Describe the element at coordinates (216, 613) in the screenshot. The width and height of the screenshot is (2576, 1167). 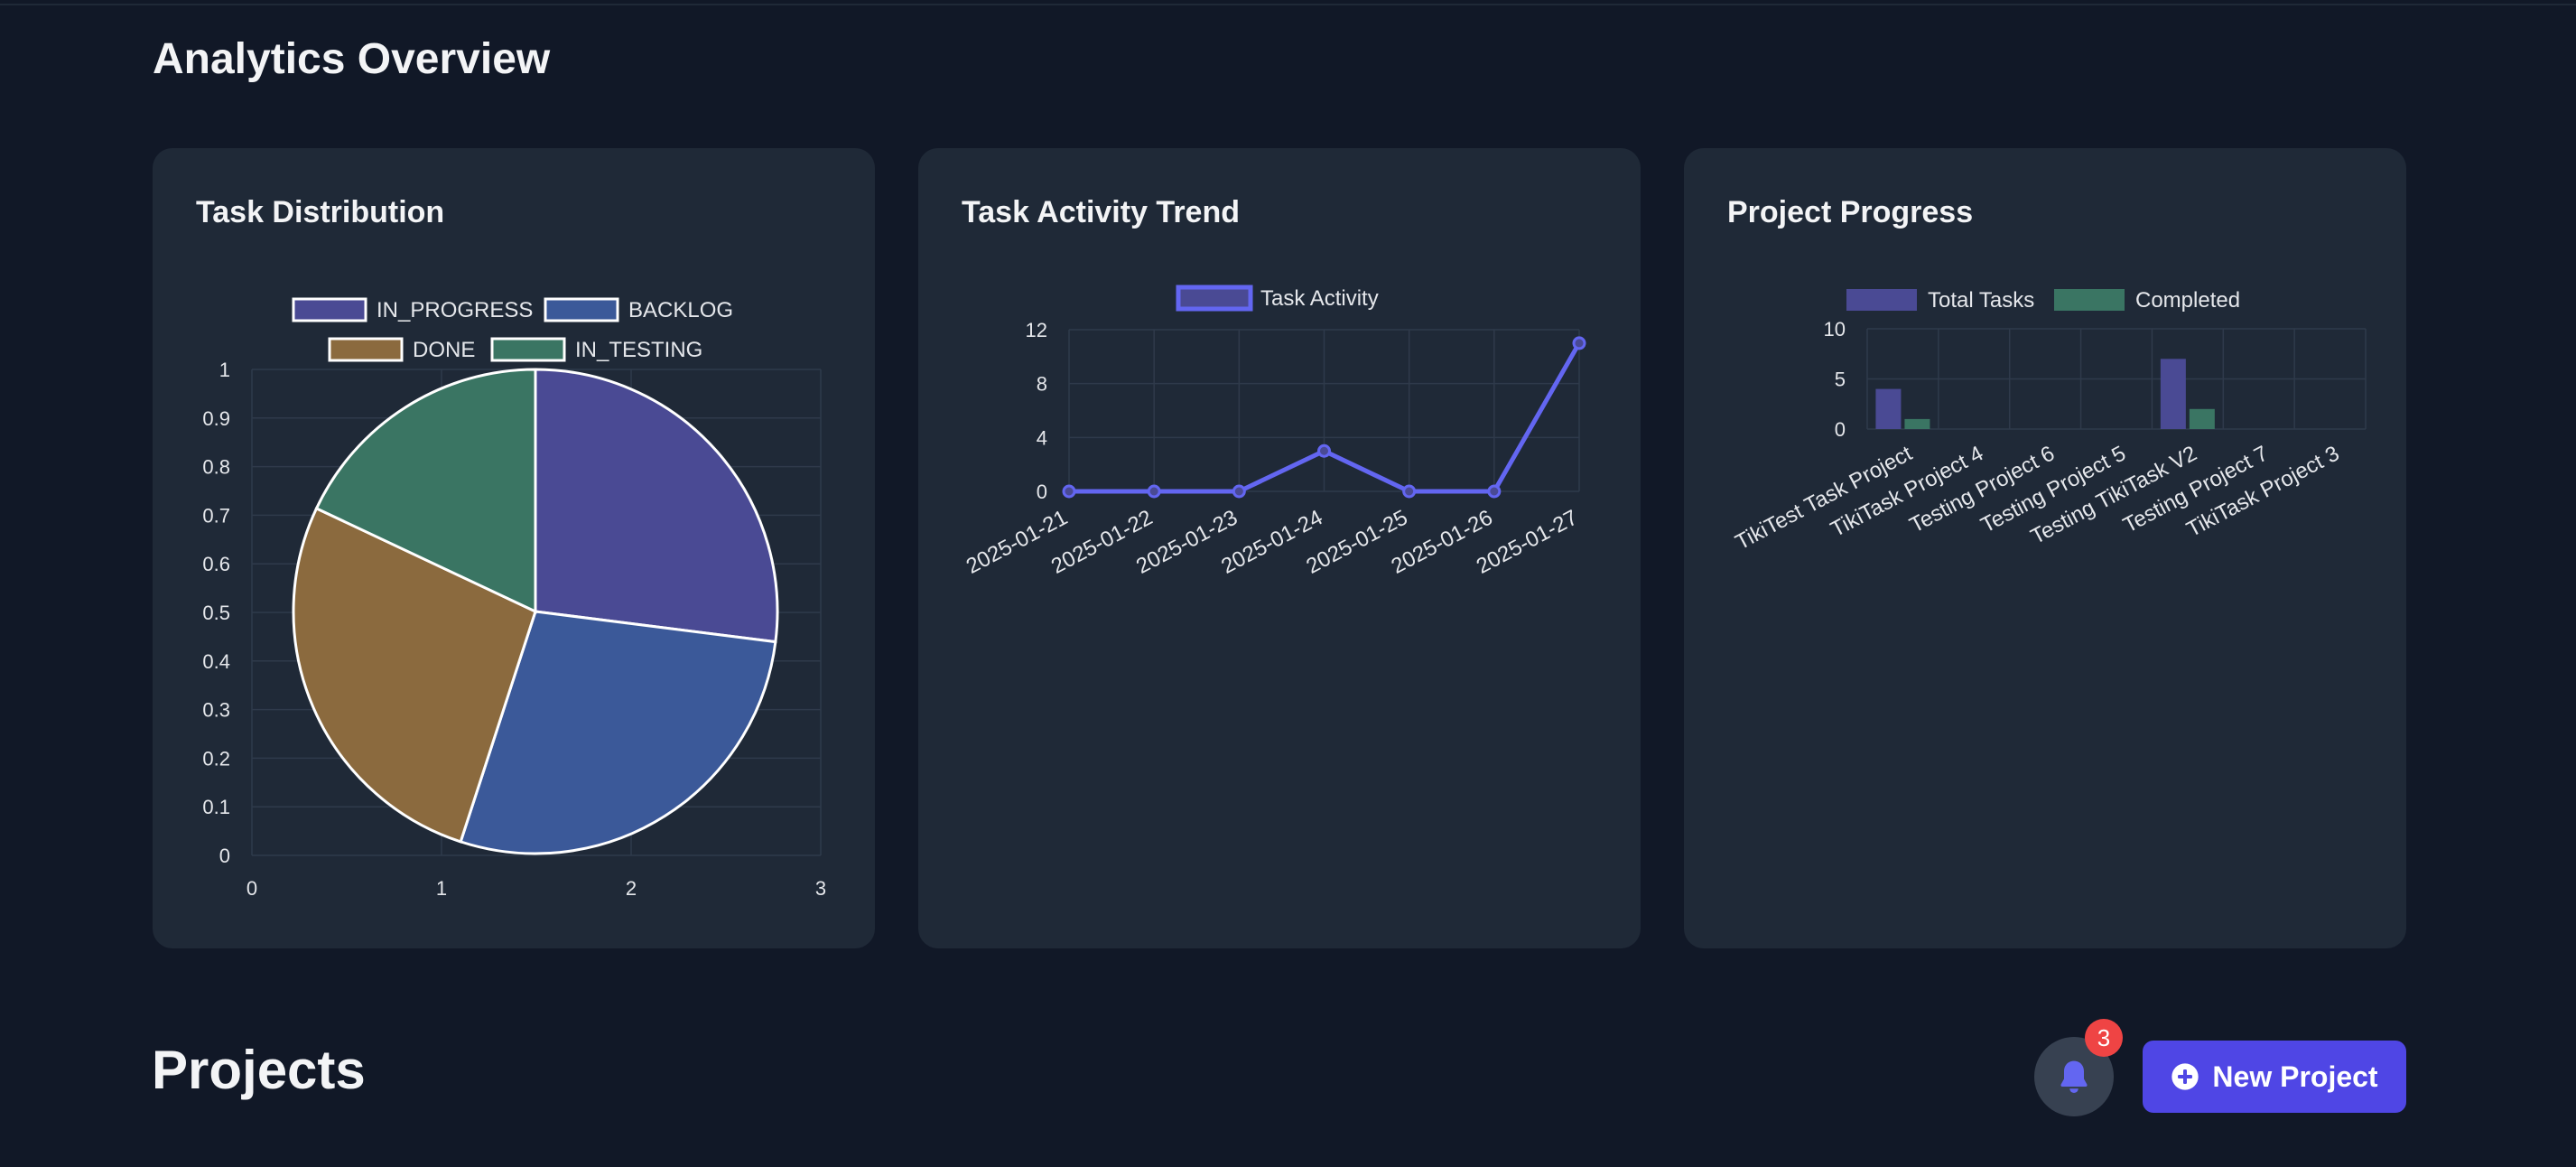
I see `y-tick-label: 0.5` at that location.